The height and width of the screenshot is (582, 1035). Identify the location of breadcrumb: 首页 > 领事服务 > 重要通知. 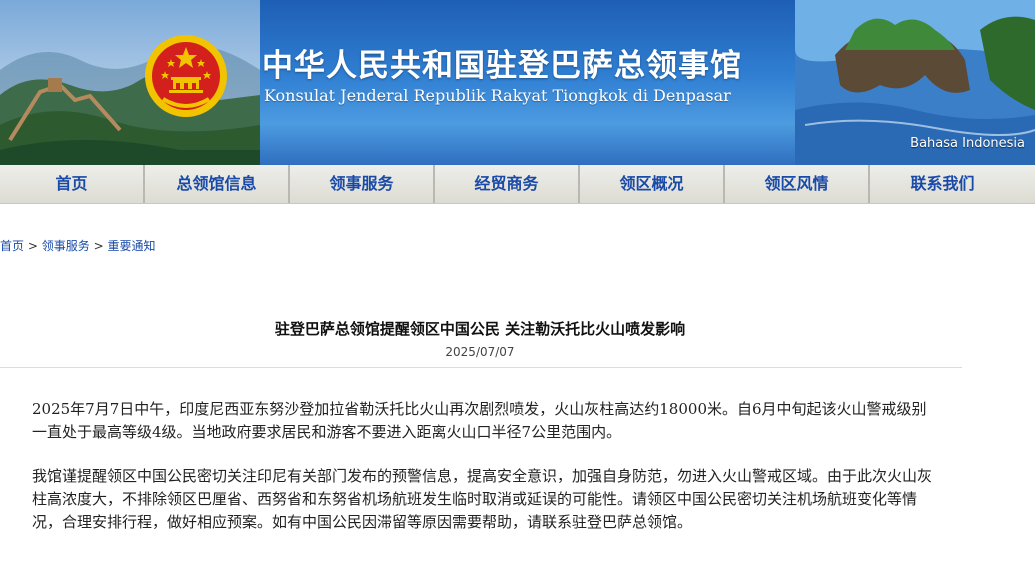
(77, 245).